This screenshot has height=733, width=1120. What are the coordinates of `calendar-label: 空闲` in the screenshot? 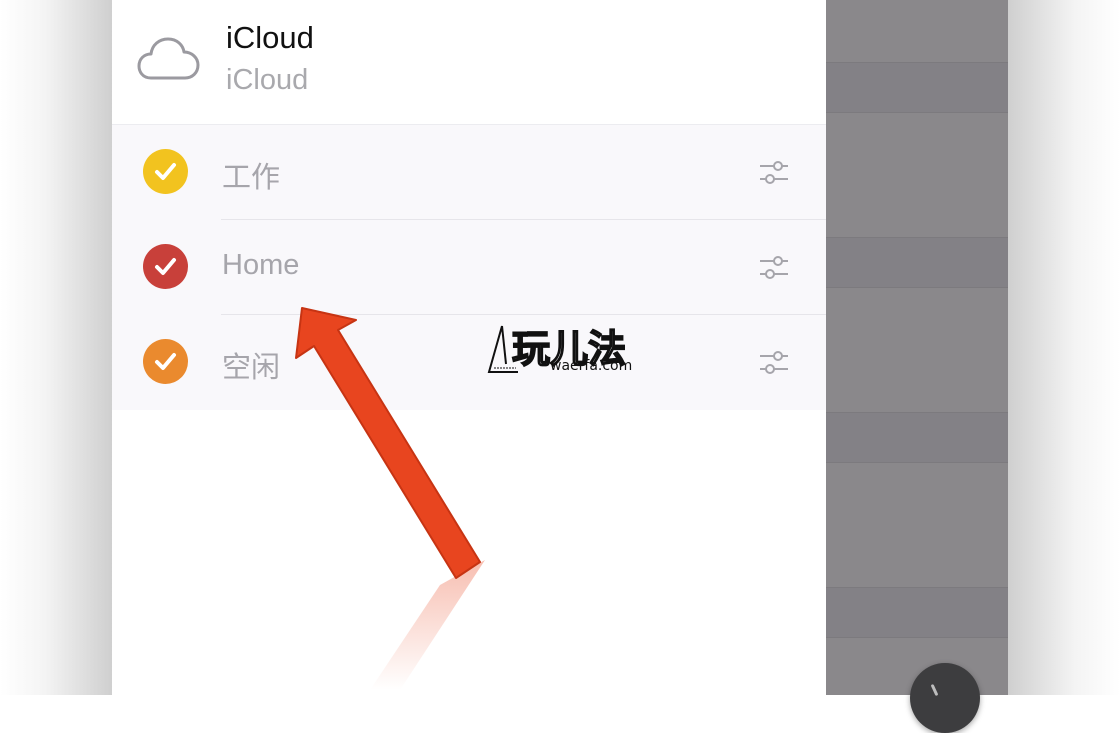 It's located at (251, 368).